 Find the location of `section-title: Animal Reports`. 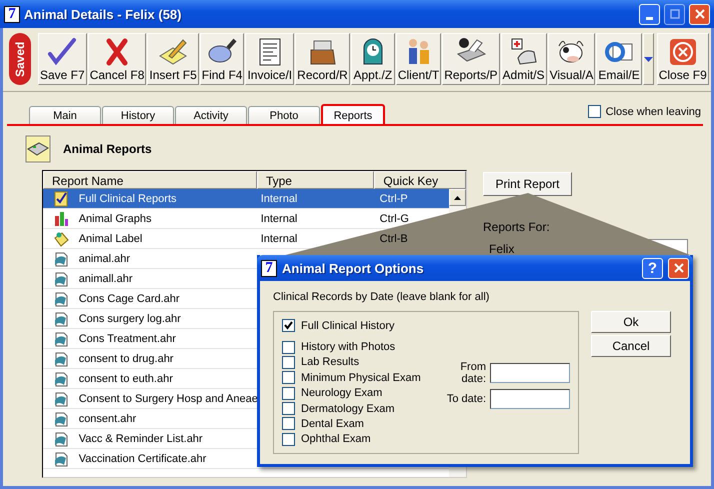

section-title: Animal Reports is located at coordinates (107, 149).